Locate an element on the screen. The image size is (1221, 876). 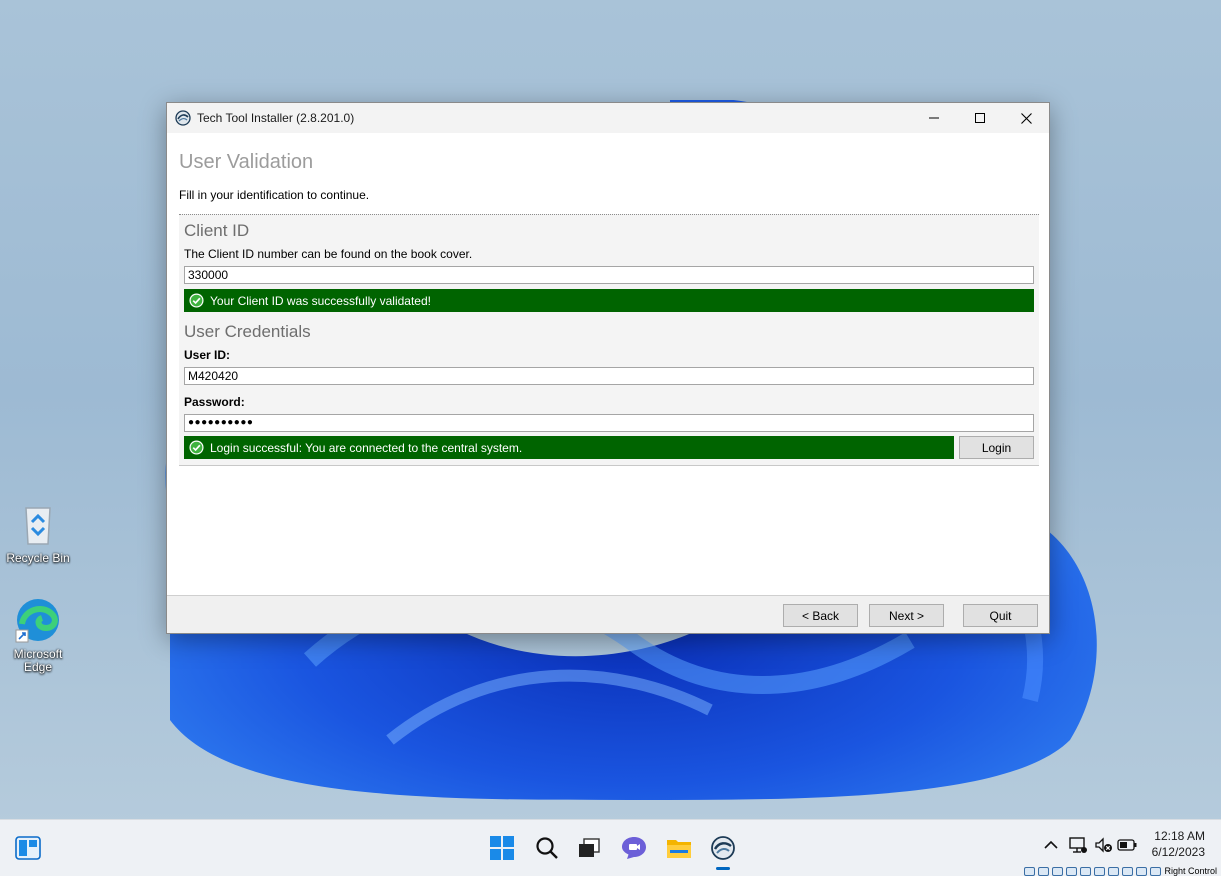
windows-logo-icon is located at coordinates (502, 848).